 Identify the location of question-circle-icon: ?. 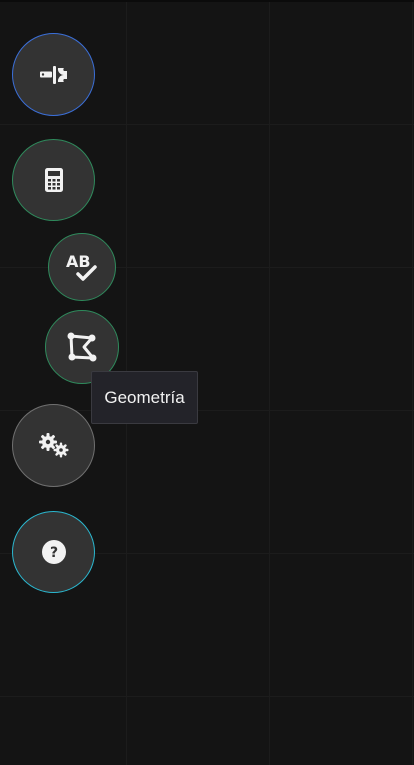
(54, 552).